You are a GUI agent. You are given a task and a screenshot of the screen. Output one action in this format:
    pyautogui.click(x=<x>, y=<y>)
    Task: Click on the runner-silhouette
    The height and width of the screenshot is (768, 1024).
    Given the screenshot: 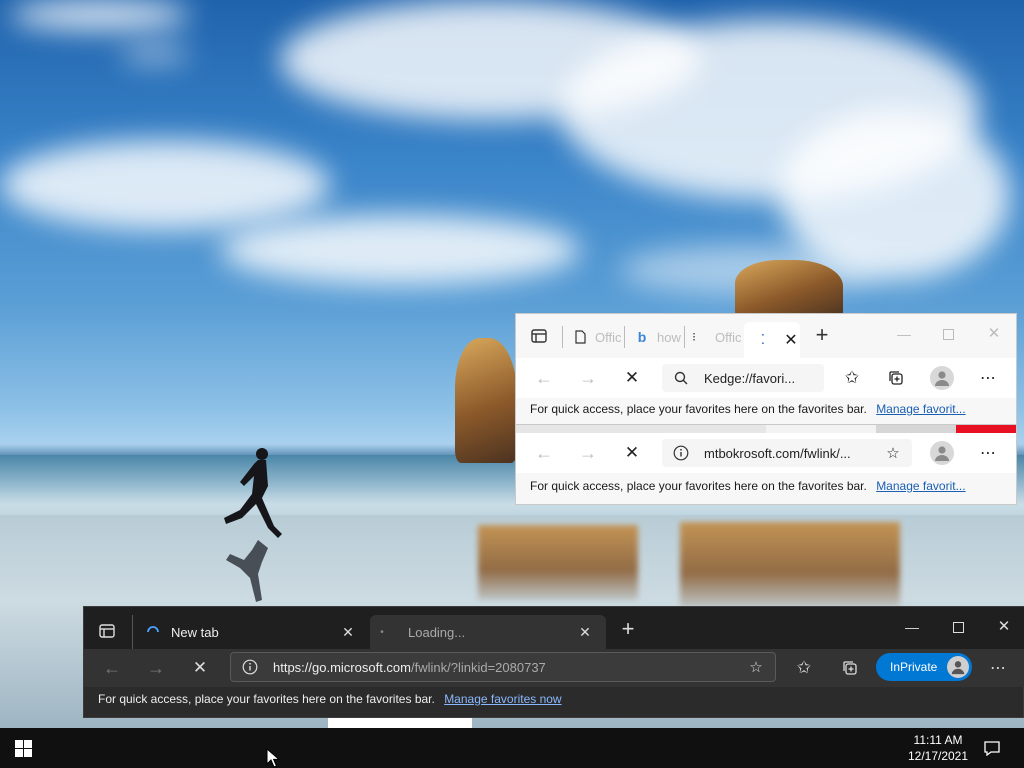 What is the action you would take?
    pyautogui.click(x=253, y=493)
    